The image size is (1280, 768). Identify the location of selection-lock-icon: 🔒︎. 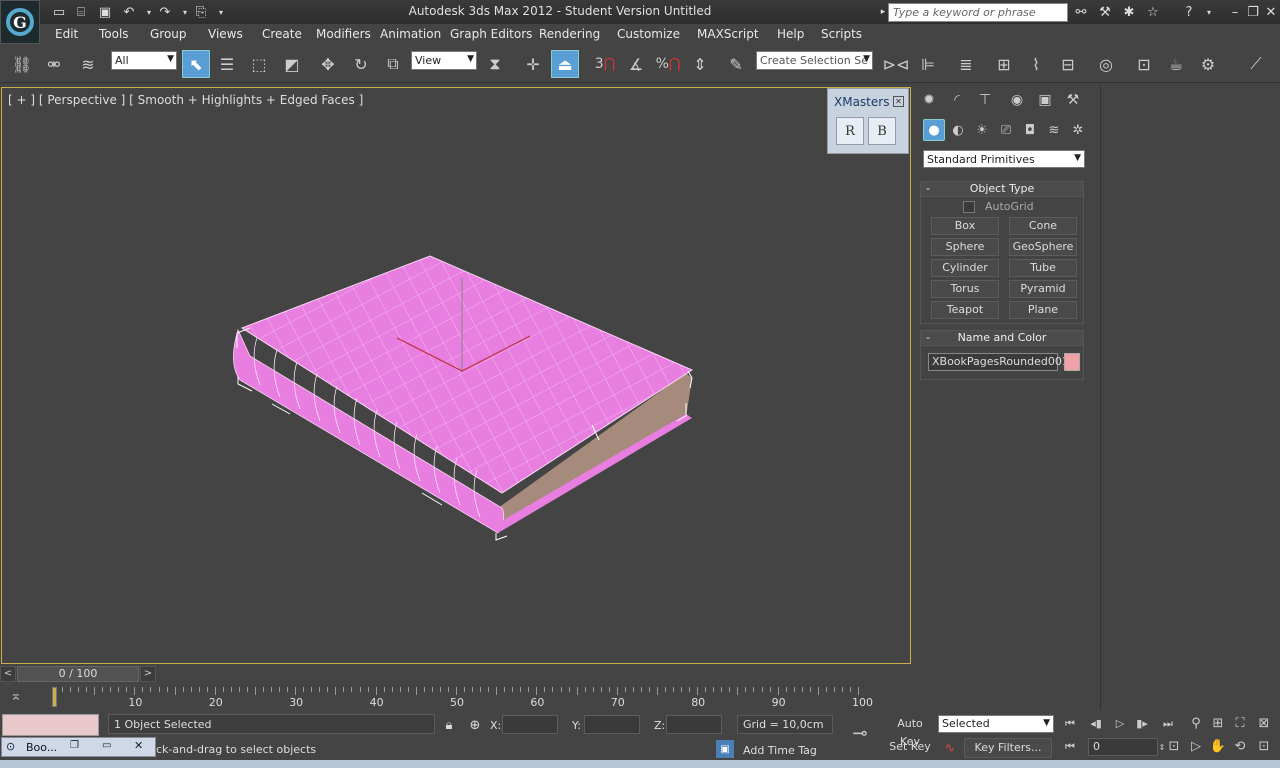
(449, 725).